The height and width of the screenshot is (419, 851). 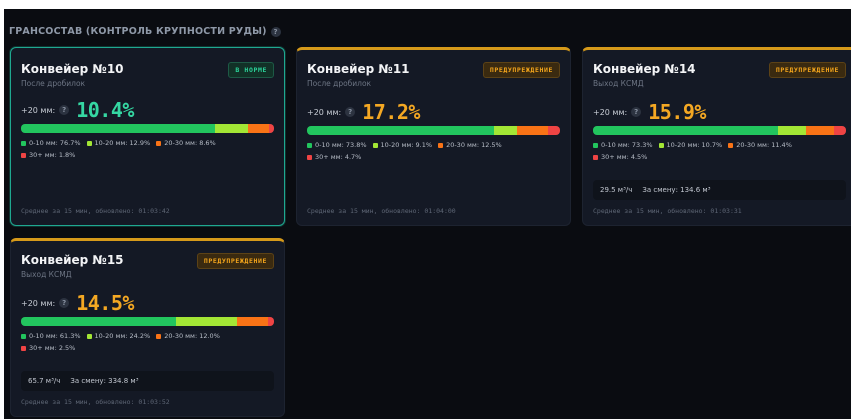 I want to click on oversize-metric: +20 мм: ? 10.4%, so click(x=77, y=110).